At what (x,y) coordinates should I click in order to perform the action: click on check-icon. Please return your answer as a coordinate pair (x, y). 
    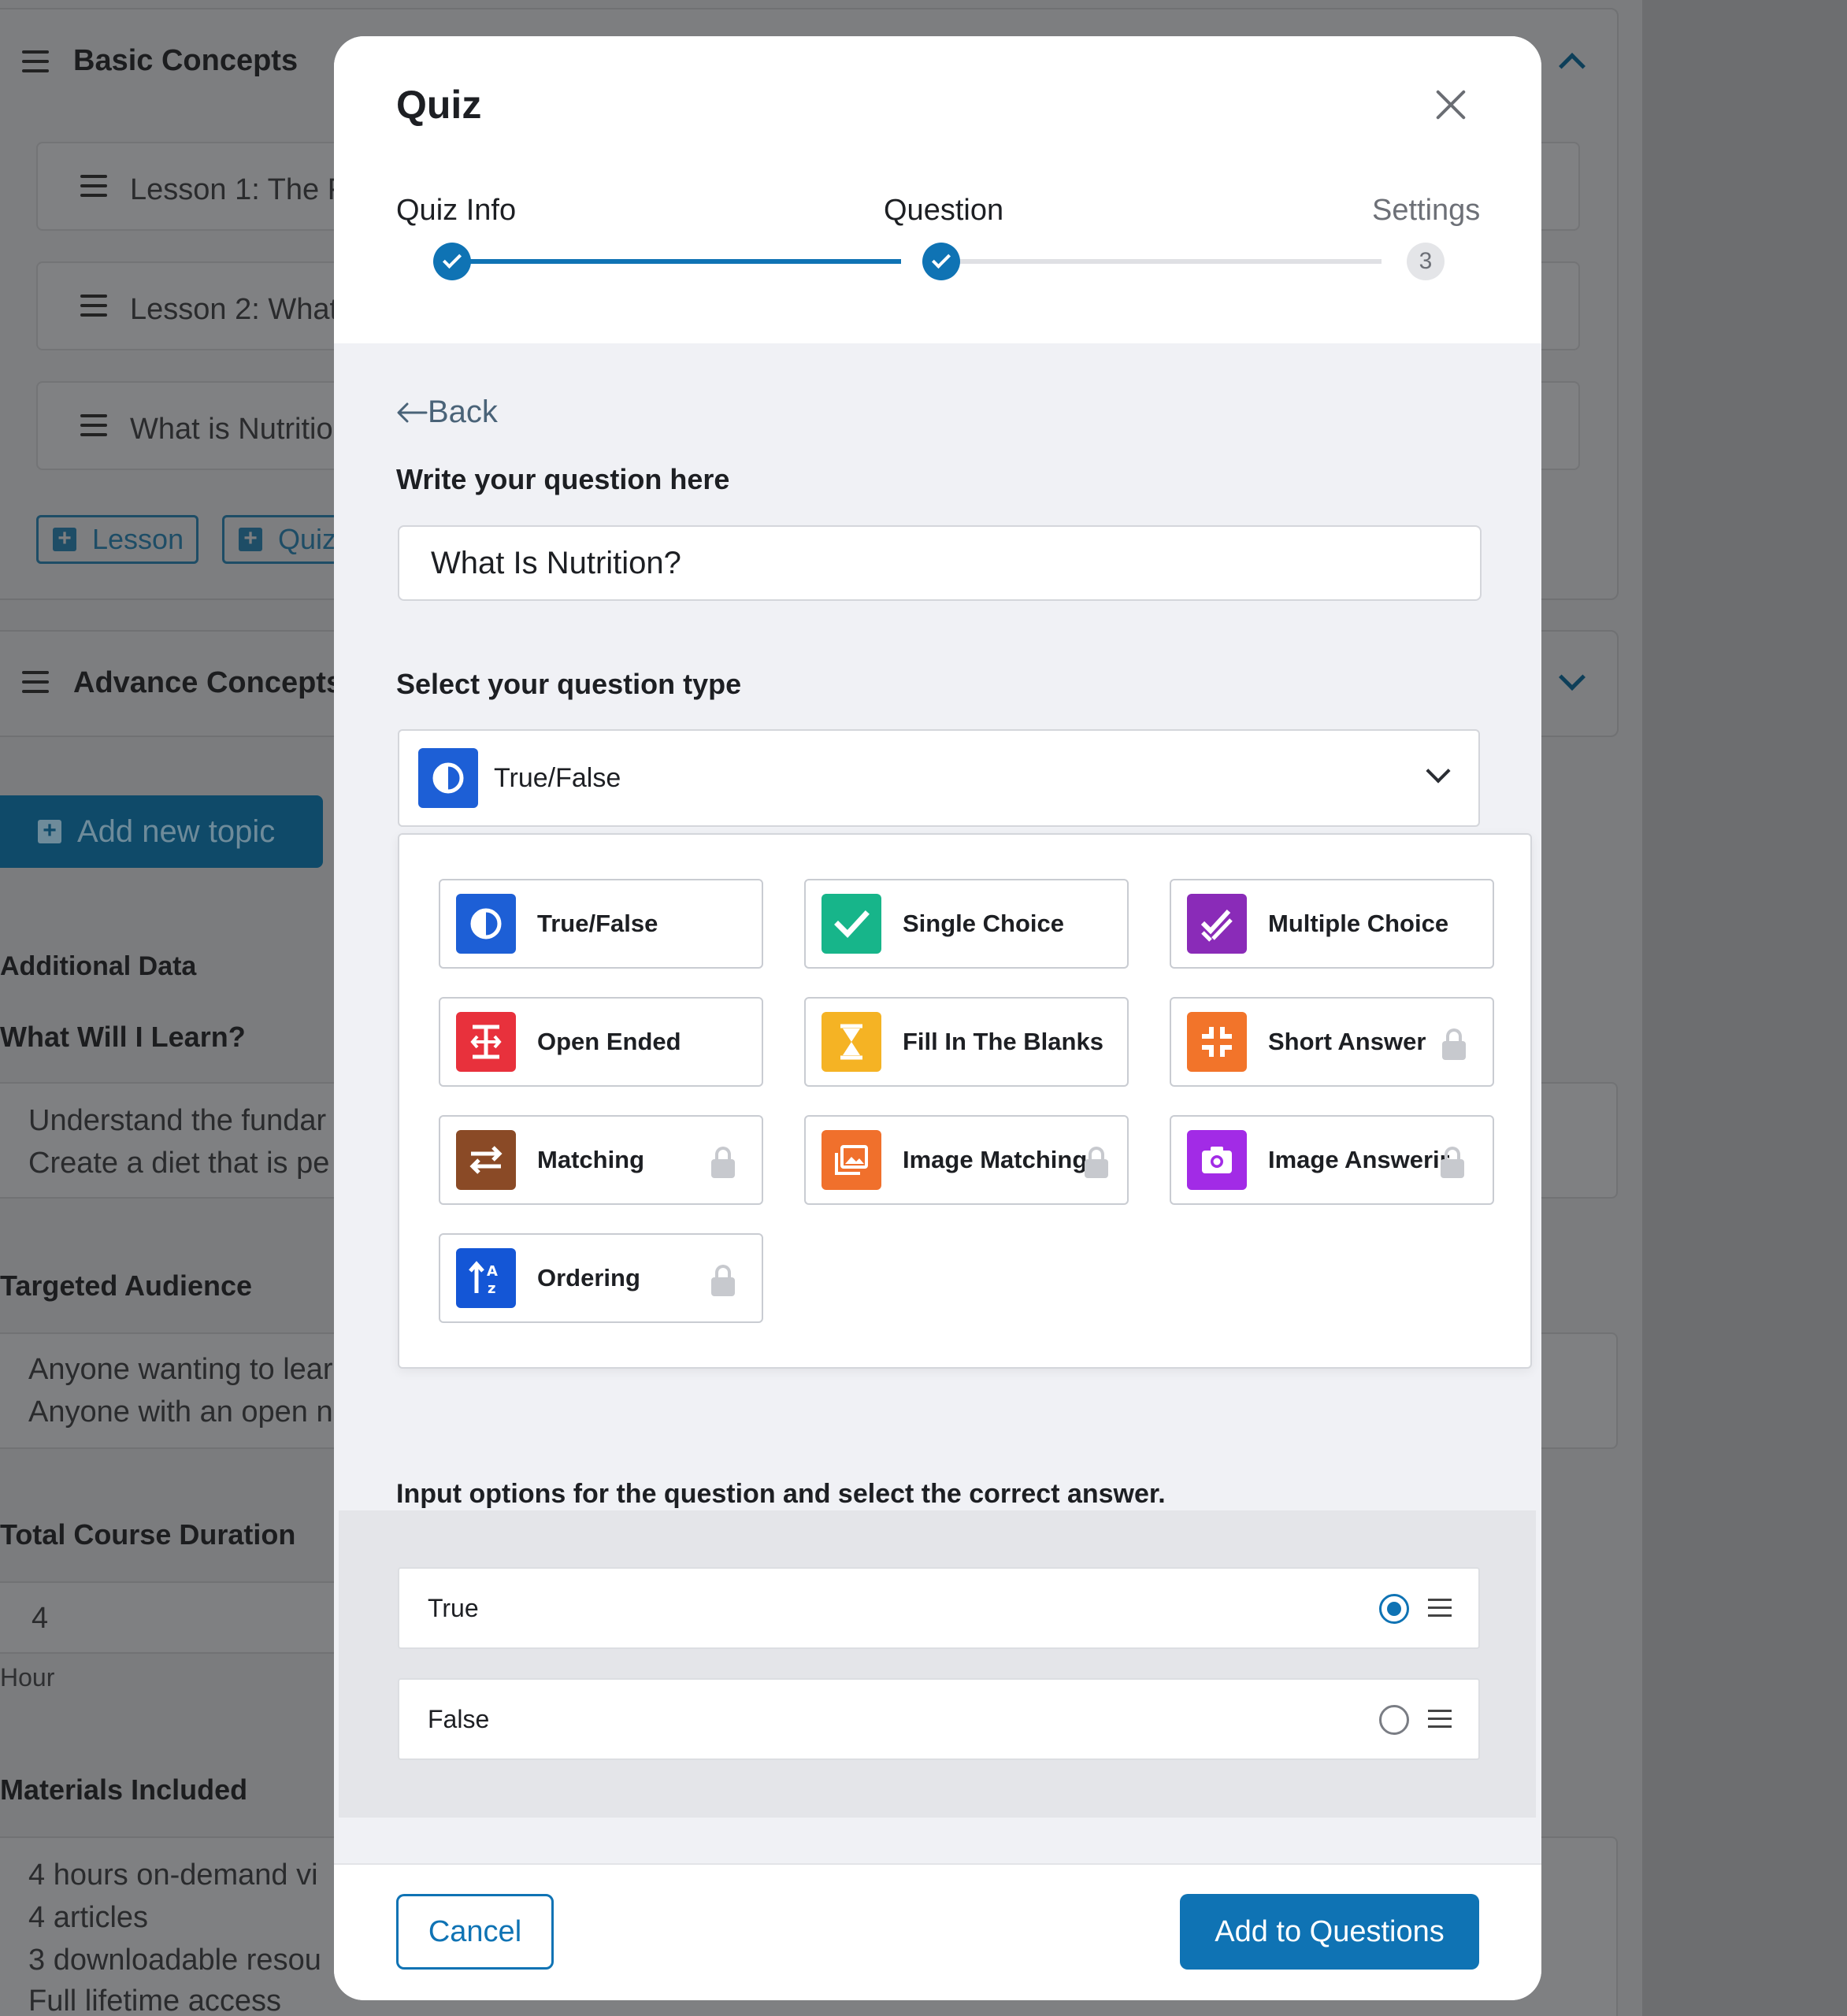
    Looking at the image, I should click on (852, 924).